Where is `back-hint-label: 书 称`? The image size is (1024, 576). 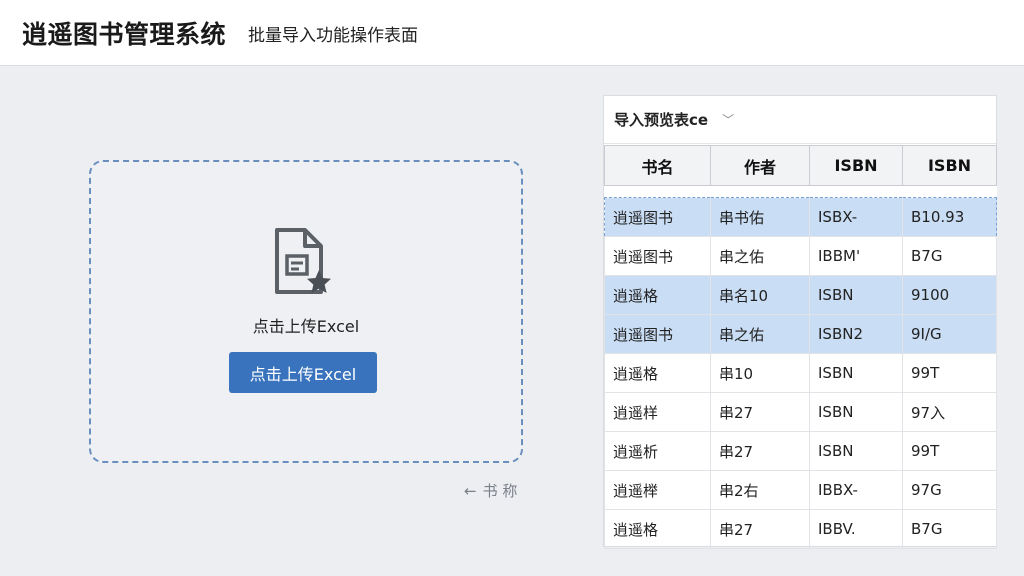 back-hint-label: 书 称 is located at coordinates (500, 491).